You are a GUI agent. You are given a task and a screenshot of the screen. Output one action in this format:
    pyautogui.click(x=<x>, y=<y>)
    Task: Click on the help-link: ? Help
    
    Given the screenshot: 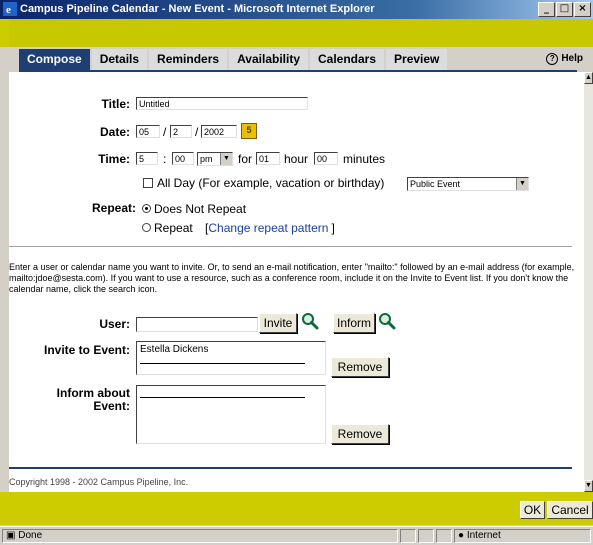 What is the action you would take?
    pyautogui.click(x=564, y=59)
    